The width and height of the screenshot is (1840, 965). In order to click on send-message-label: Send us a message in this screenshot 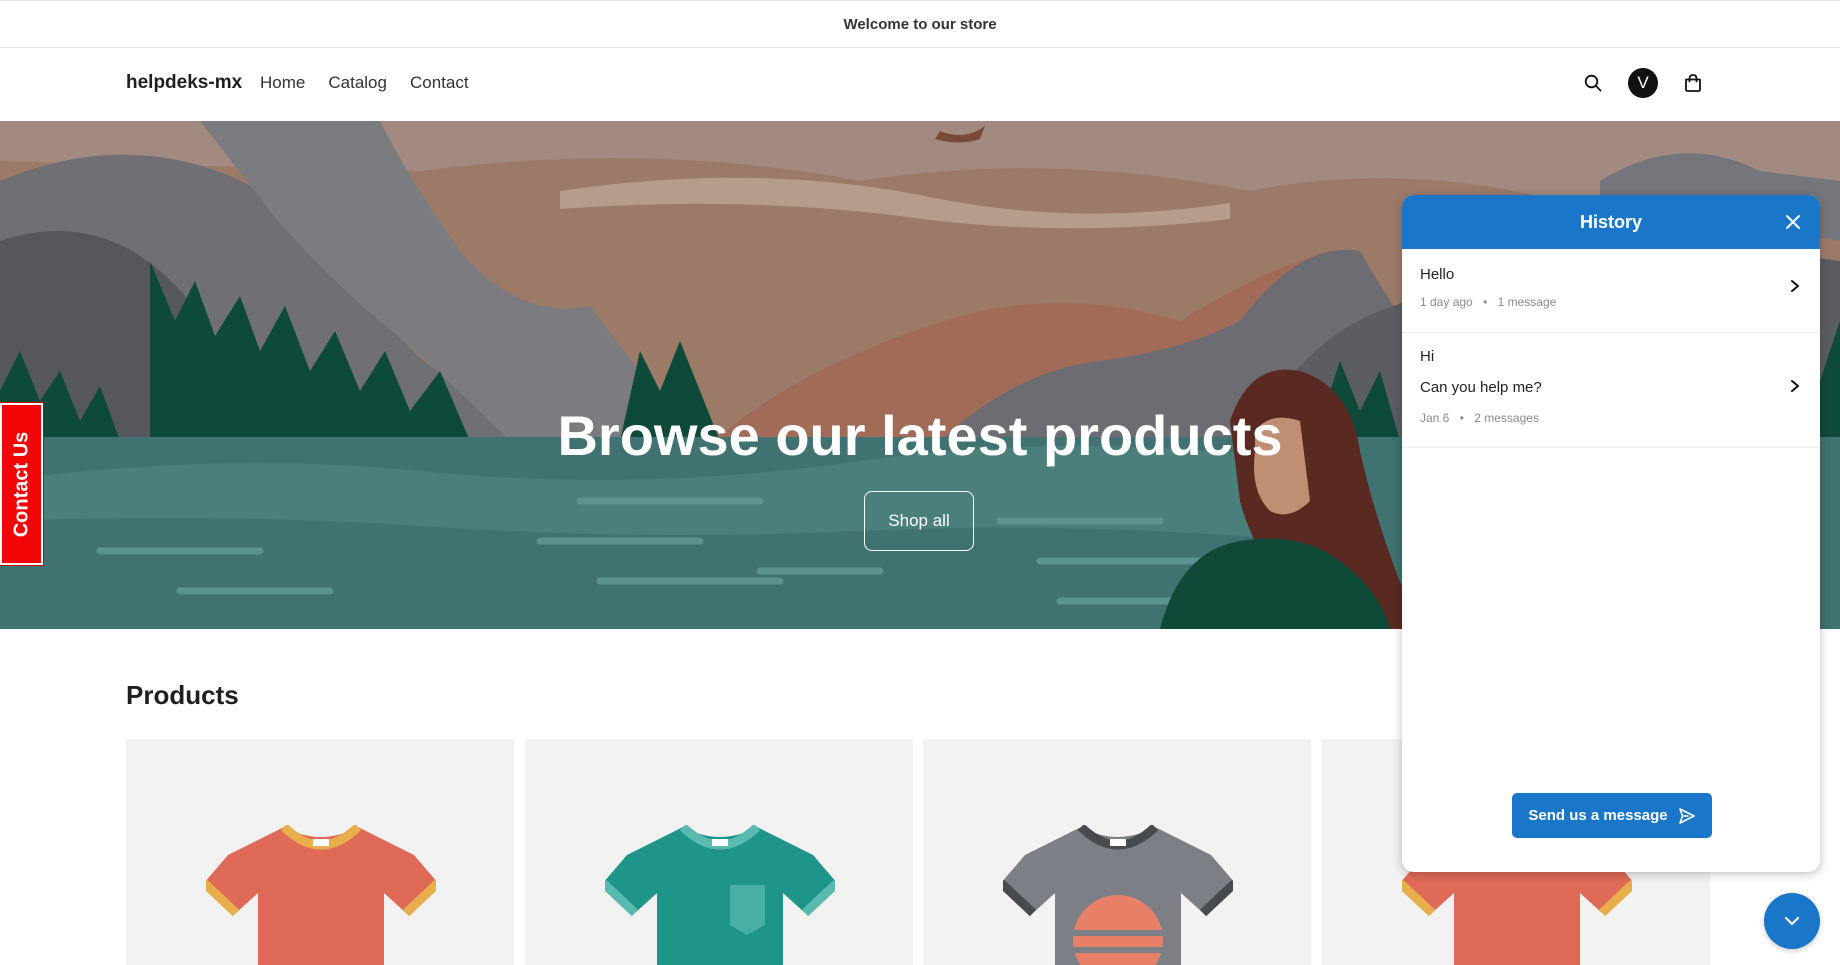, I will do `click(1598, 815)`.